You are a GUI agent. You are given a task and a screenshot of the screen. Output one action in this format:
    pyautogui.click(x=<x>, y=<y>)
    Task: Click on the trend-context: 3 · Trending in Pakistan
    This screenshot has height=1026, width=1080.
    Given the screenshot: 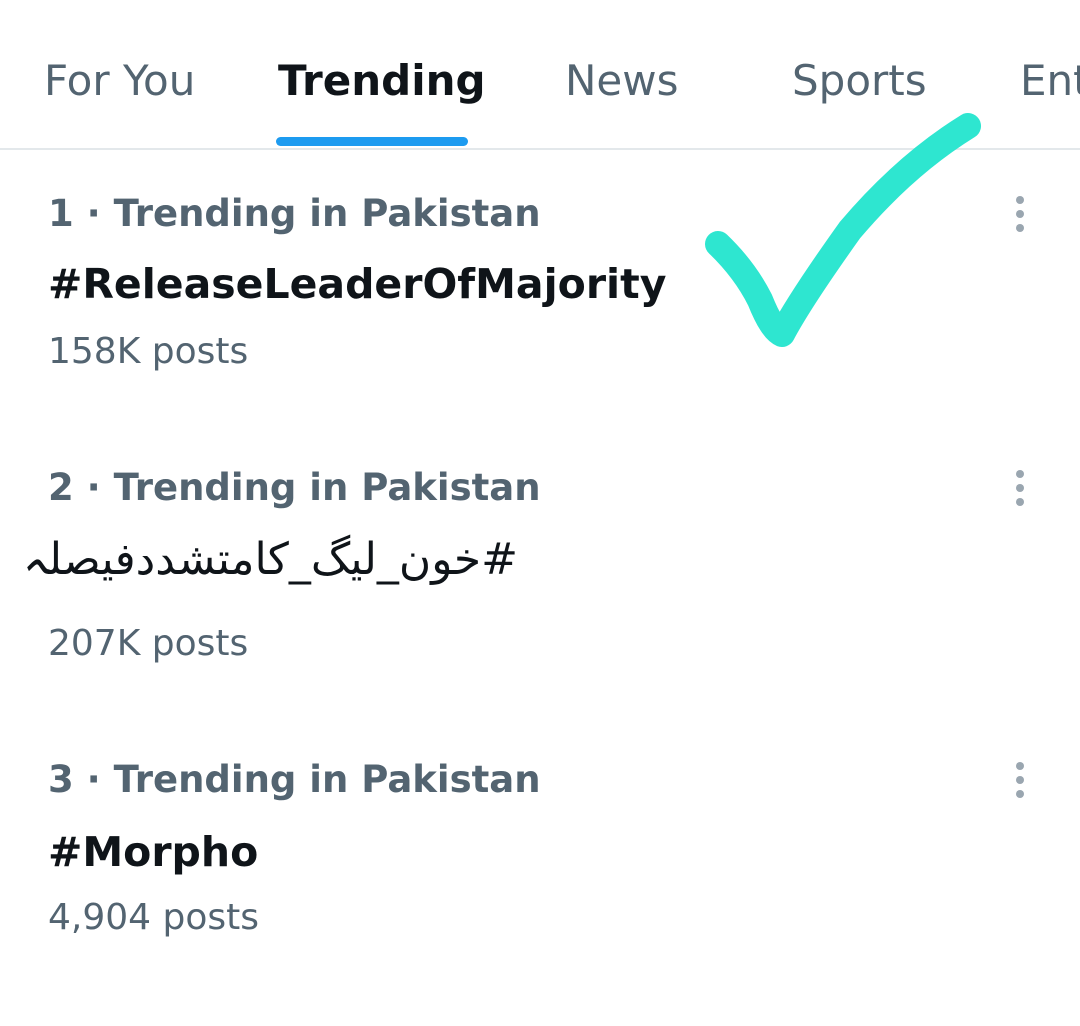 What is the action you would take?
    pyautogui.click(x=294, y=779)
    